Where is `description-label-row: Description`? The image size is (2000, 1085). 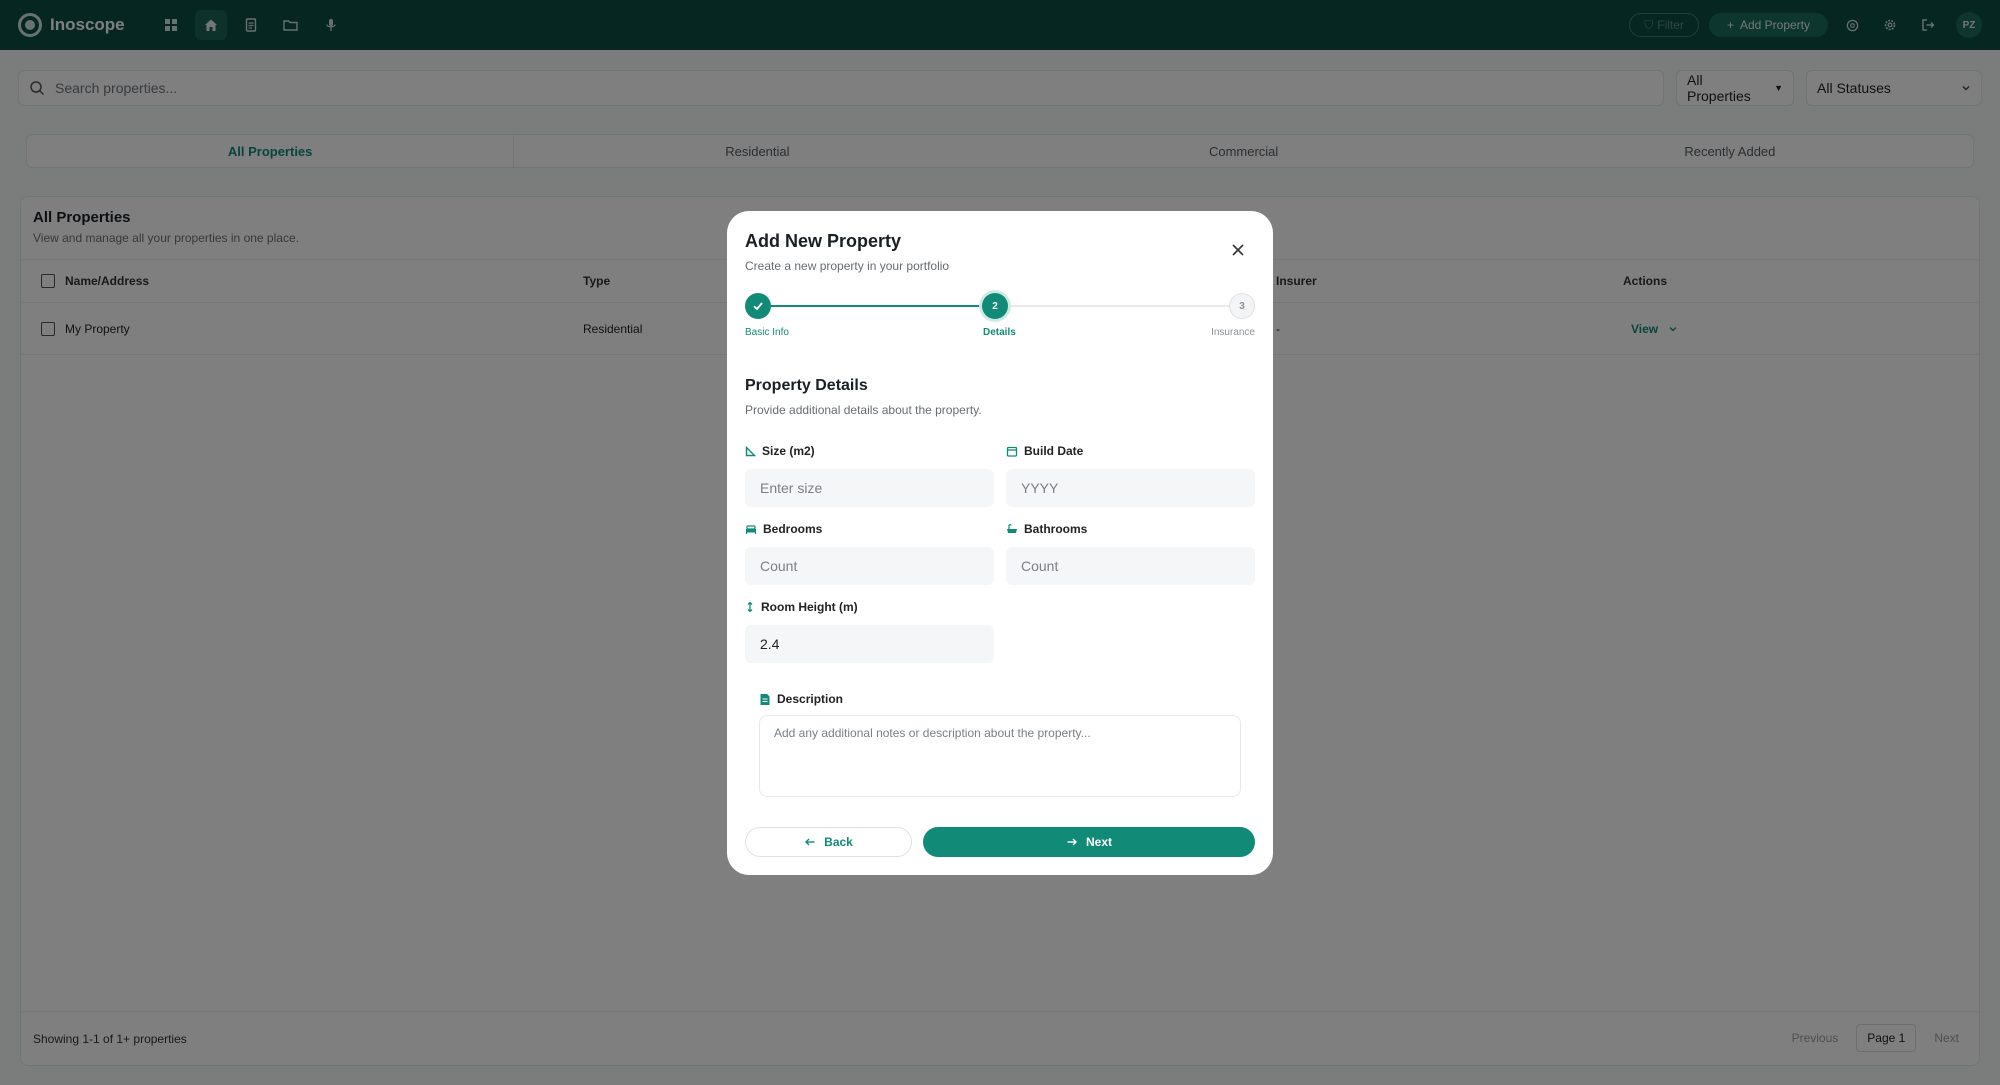
description-label-row: Description is located at coordinates (1000, 699).